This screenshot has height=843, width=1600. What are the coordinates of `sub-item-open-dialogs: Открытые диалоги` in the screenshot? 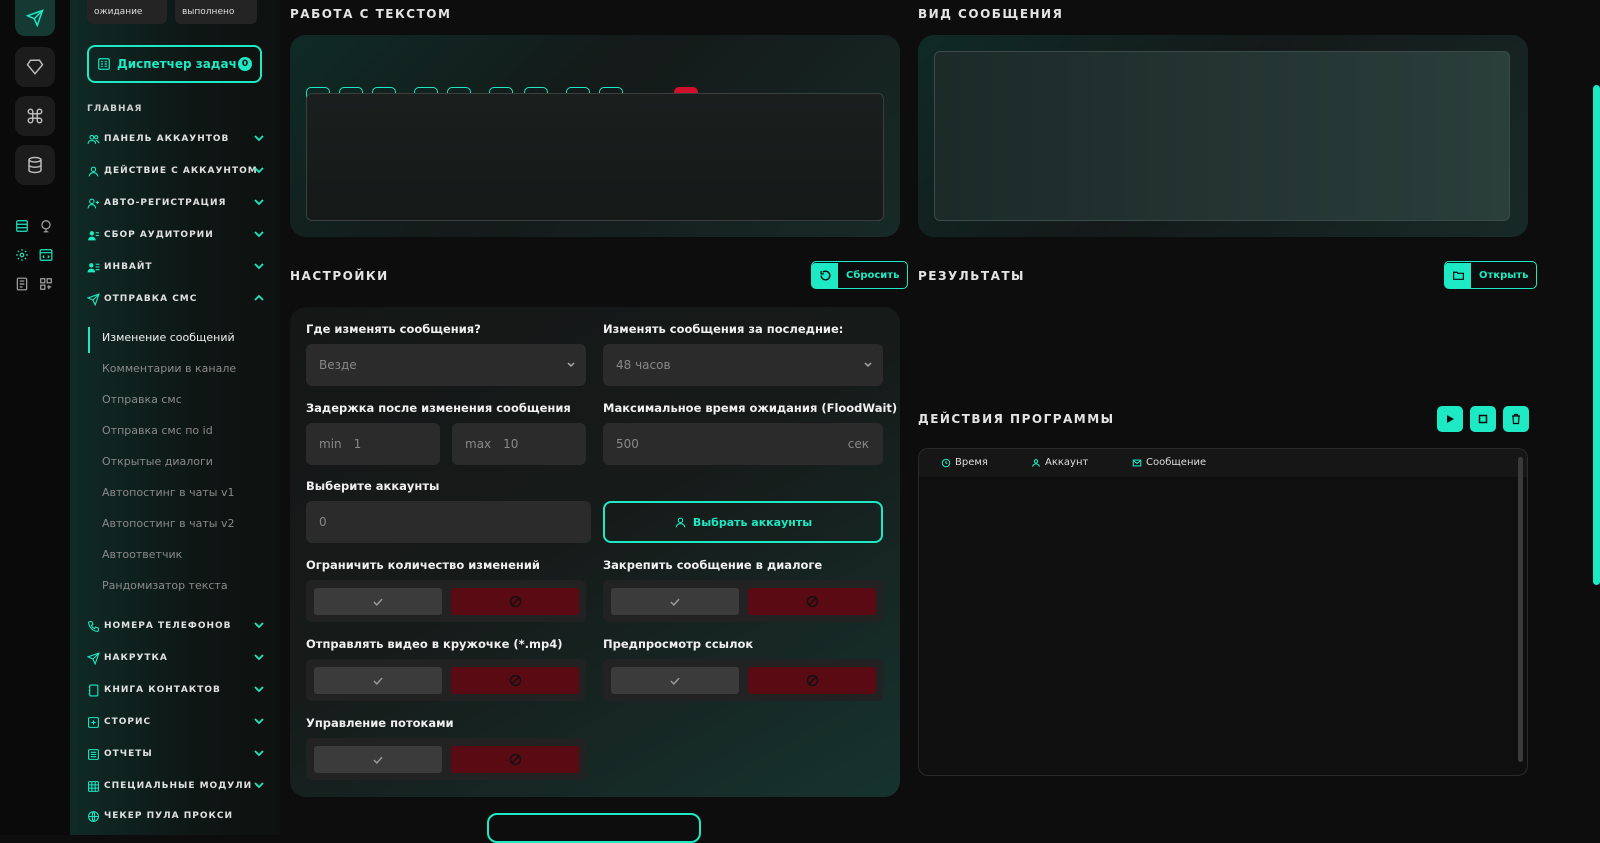 It's located at (157, 461).